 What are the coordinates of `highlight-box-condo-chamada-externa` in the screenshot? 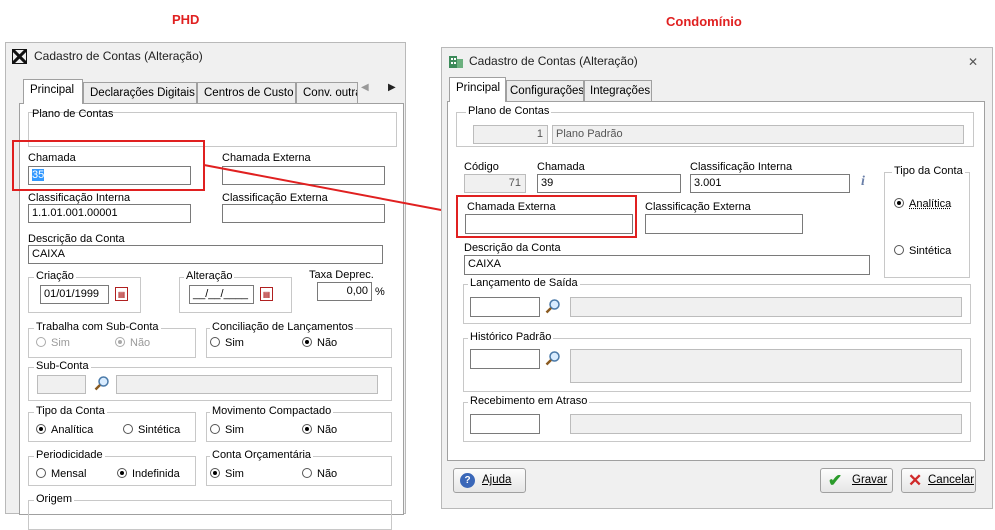 It's located at (546, 216).